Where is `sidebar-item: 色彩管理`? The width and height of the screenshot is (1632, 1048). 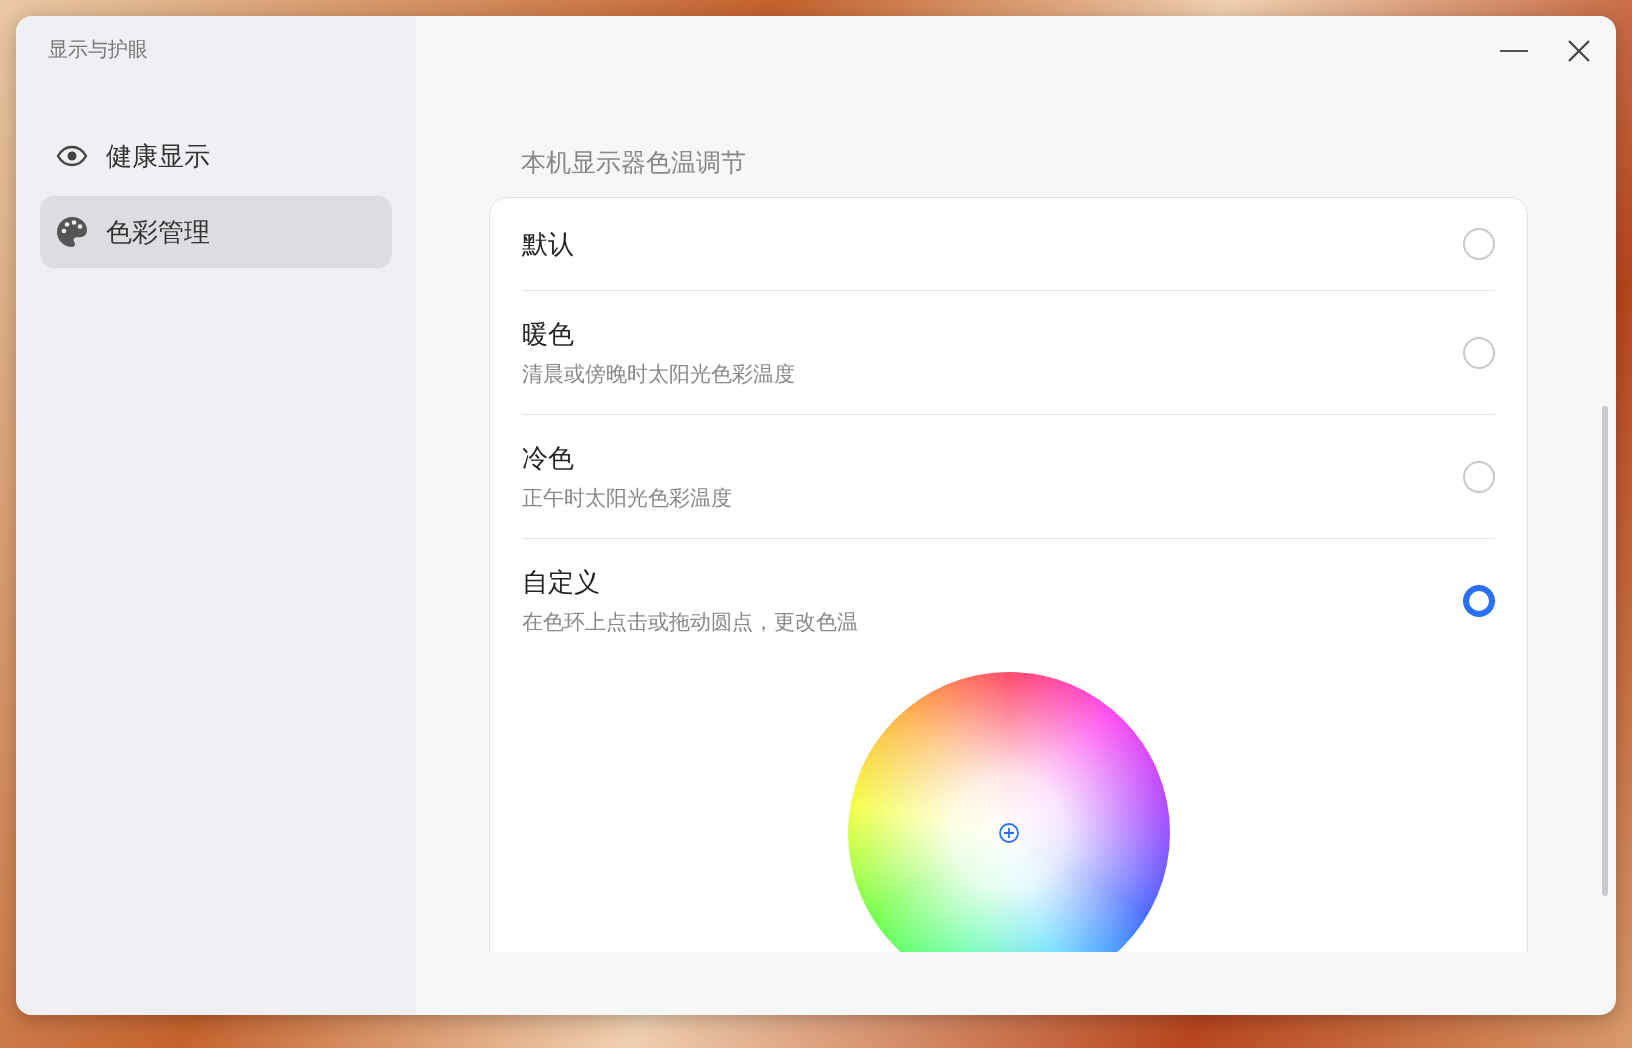 sidebar-item: 色彩管理 is located at coordinates (216, 232).